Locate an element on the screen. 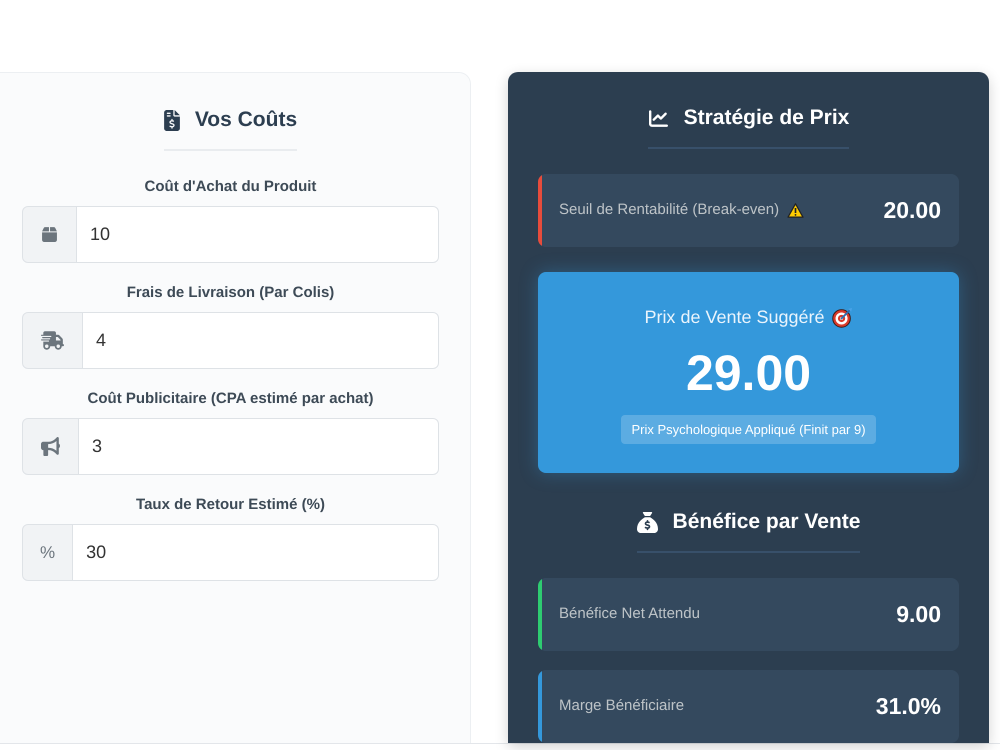 The width and height of the screenshot is (1000, 750). result-value: 9.00 is located at coordinates (918, 615).